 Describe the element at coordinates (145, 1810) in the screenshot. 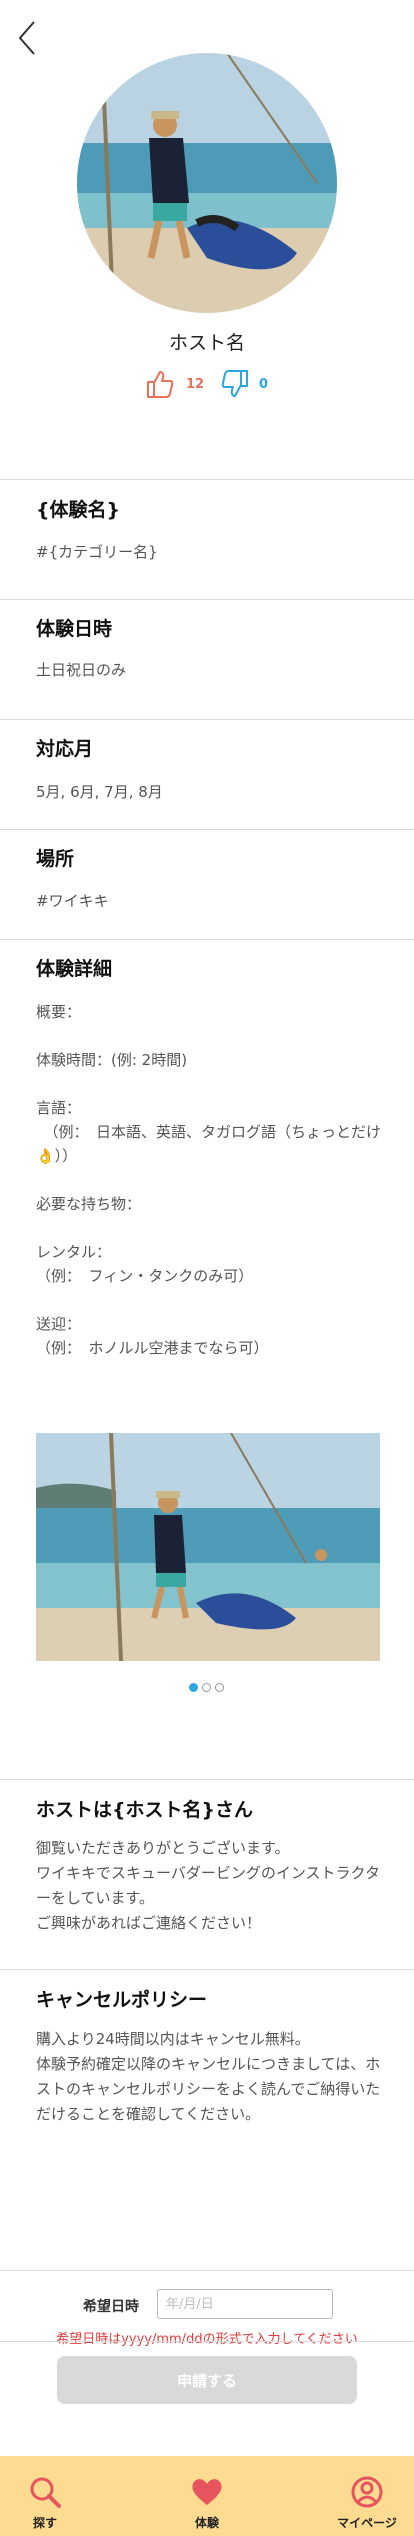

I see `host-intro-title: ホストは{ホスト名}さん` at that location.